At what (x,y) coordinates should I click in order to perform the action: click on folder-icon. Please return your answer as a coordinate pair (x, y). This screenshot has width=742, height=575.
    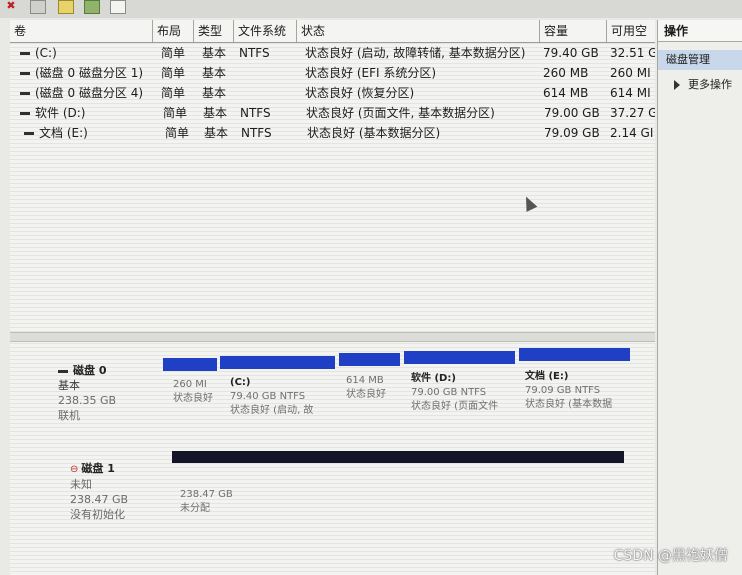
    Looking at the image, I should click on (66, 7).